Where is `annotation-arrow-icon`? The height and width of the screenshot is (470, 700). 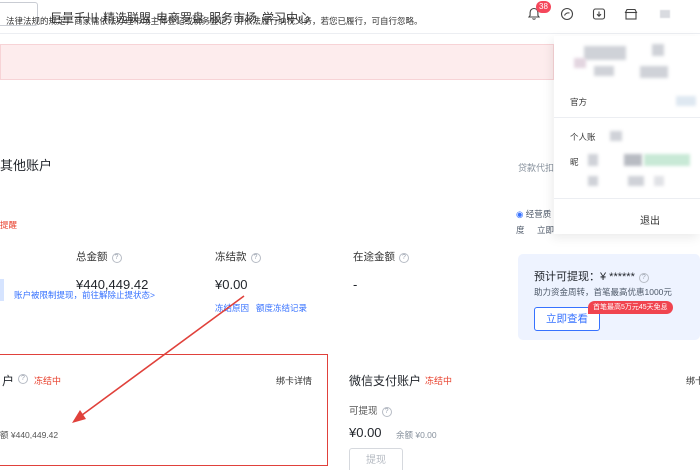 annotation-arrow-icon is located at coordinates (158, 359).